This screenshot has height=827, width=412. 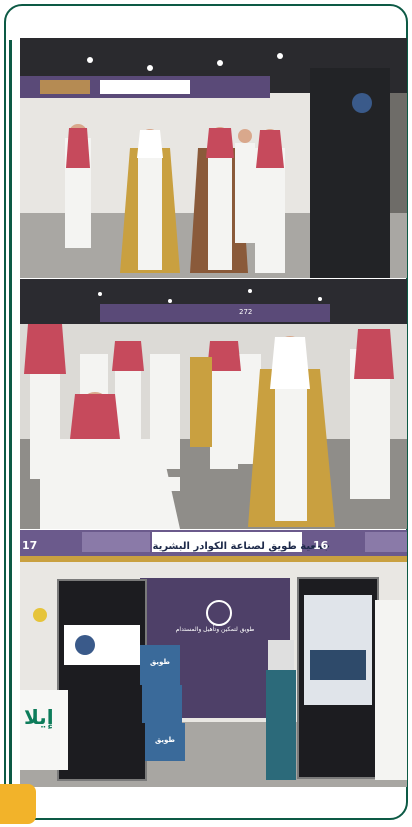 What do you see at coordinates (39, 717) in the screenshot?
I see `side-booth-logo-text: إيلا` at bounding box center [39, 717].